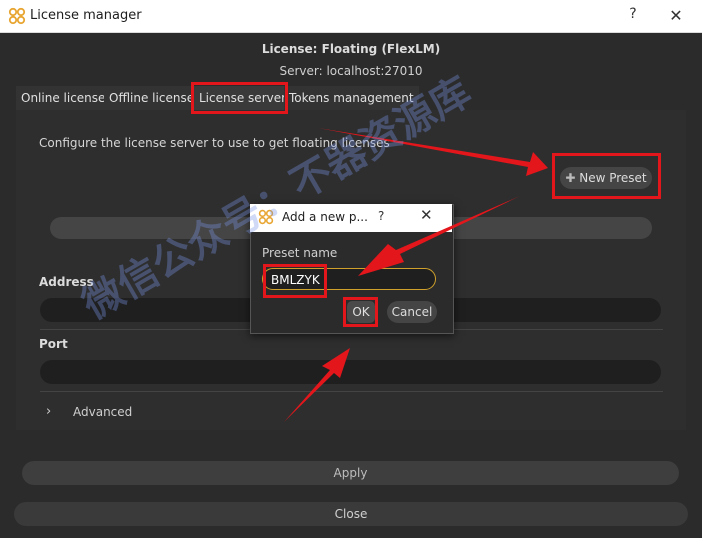 The image size is (702, 538). Describe the element at coordinates (426, 215) in the screenshot. I see `dialog-close-icon: ✕` at that location.